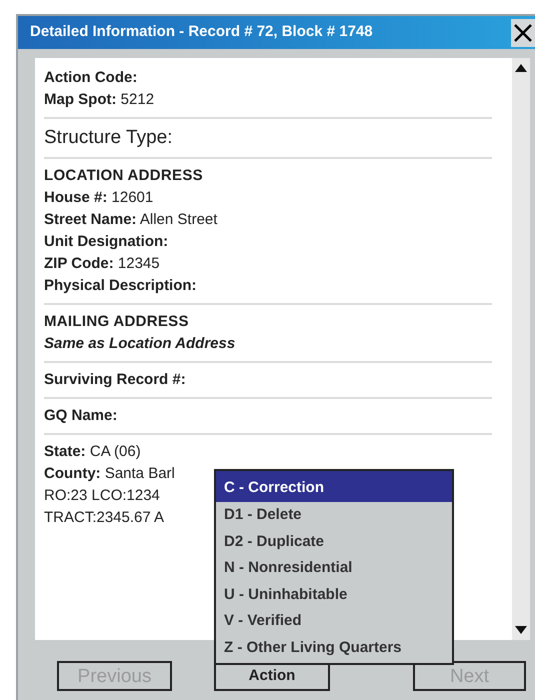  Describe the element at coordinates (521, 68) in the screenshot. I see `scroll-up-icon` at that location.